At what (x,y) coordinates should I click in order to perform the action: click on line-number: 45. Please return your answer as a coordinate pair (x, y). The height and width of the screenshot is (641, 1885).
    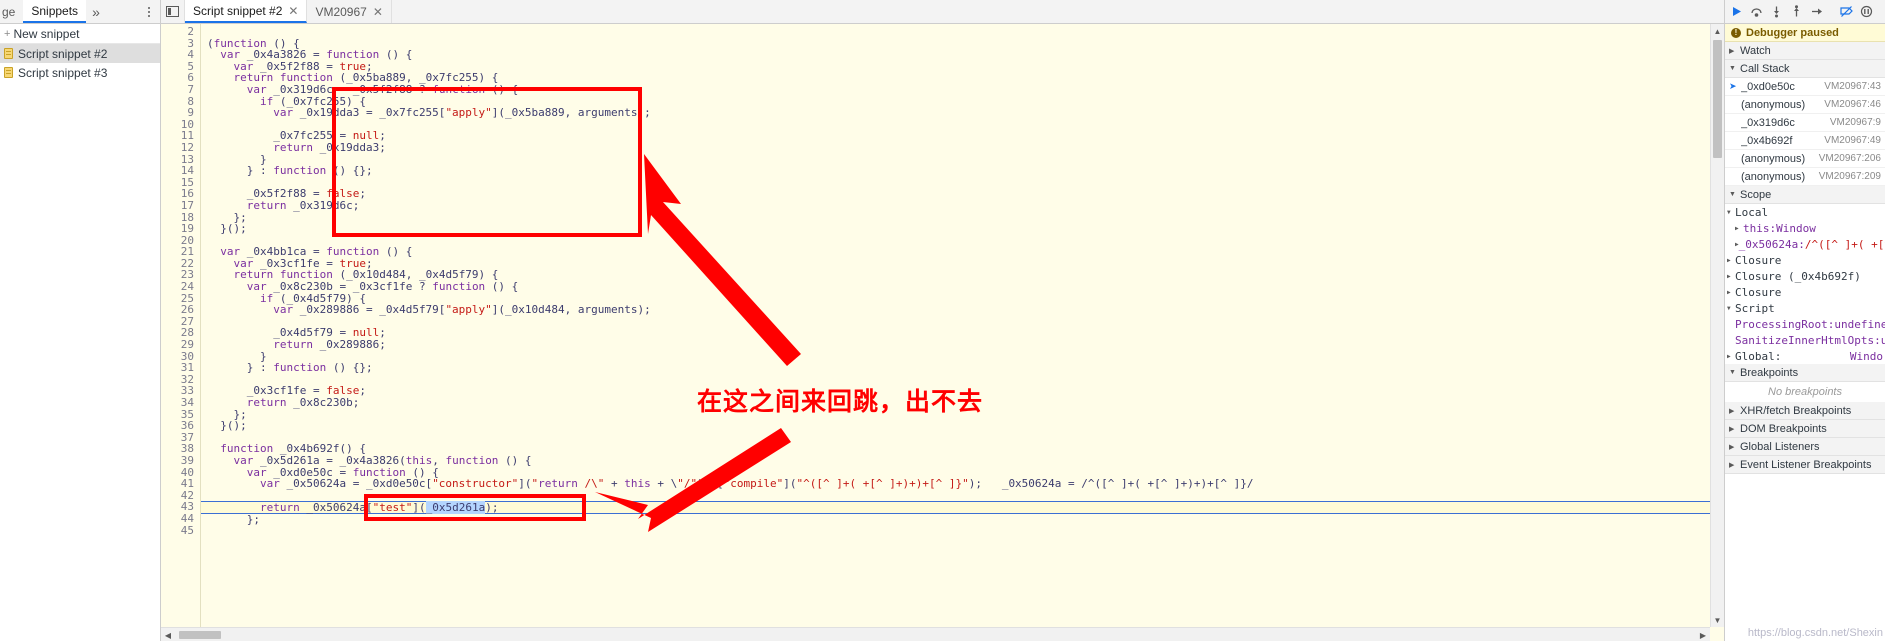
    Looking at the image, I should click on (180, 530).